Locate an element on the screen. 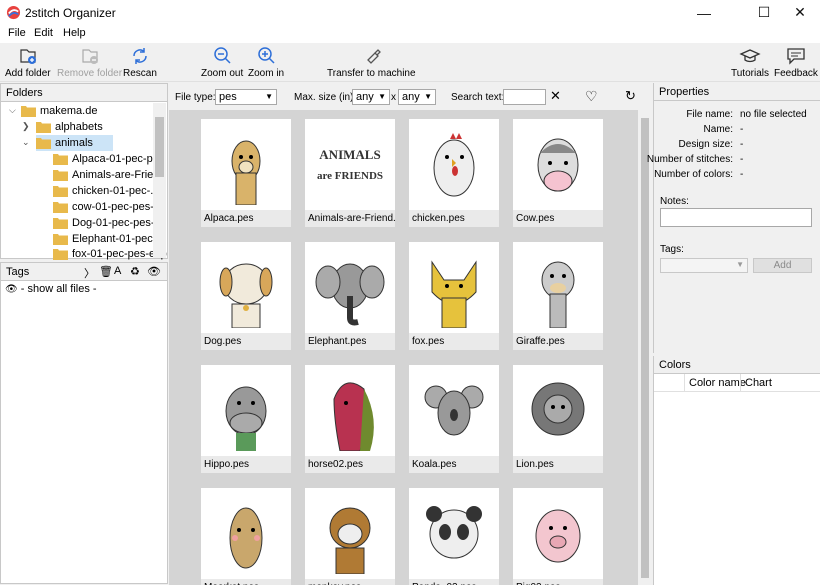  design-file-name: Meerkat.pes is located at coordinates (246, 582).